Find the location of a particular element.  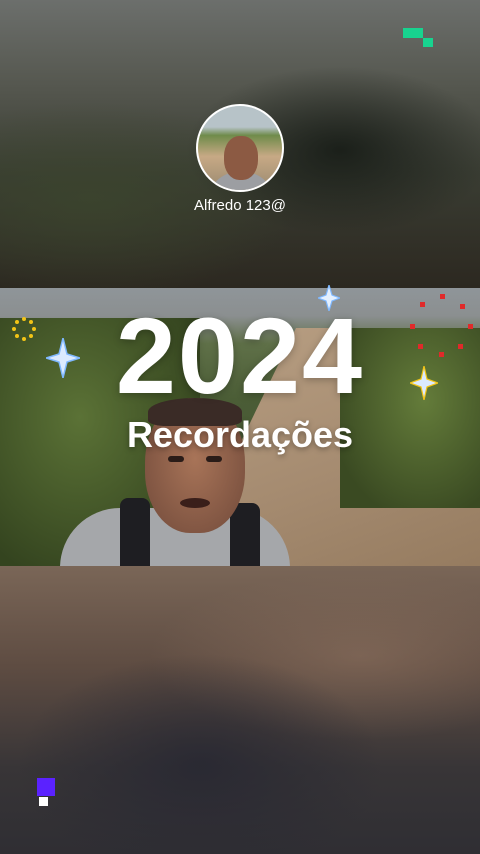

memories-subtitle: Recordações is located at coordinates (240, 434).